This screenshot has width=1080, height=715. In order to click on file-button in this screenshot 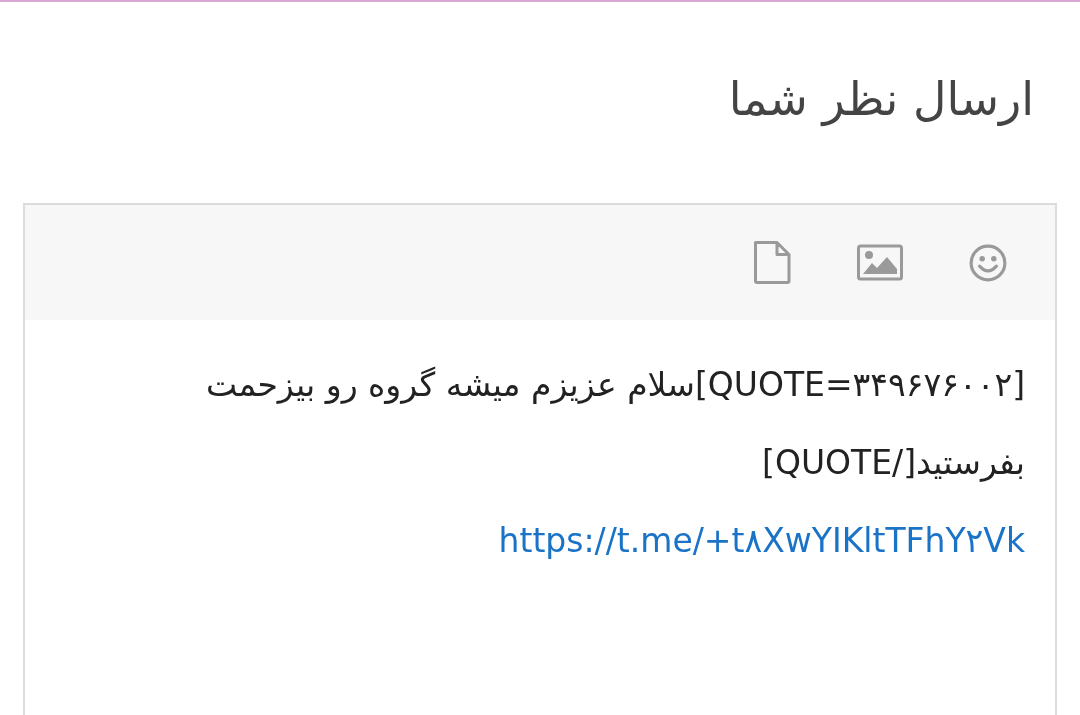, I will do `click(772, 262)`.